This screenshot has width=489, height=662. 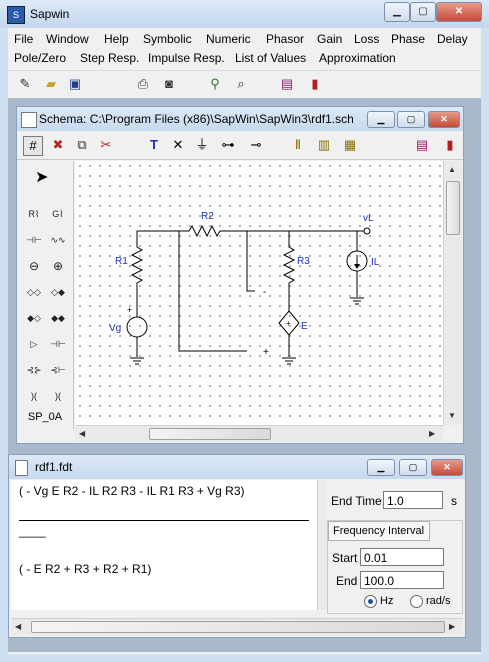 I want to click on camera-icon: ◙, so click(x=169, y=84).